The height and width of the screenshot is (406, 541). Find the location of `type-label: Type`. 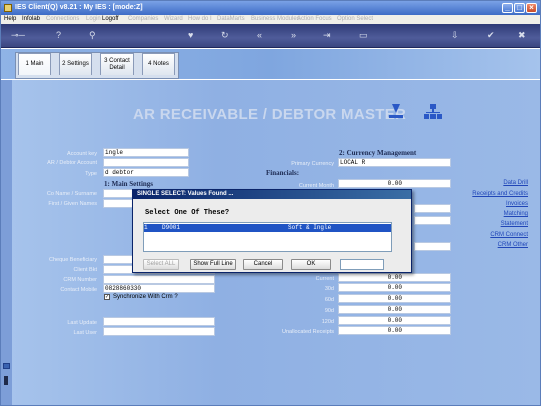

type-label: Type is located at coordinates (91, 174).